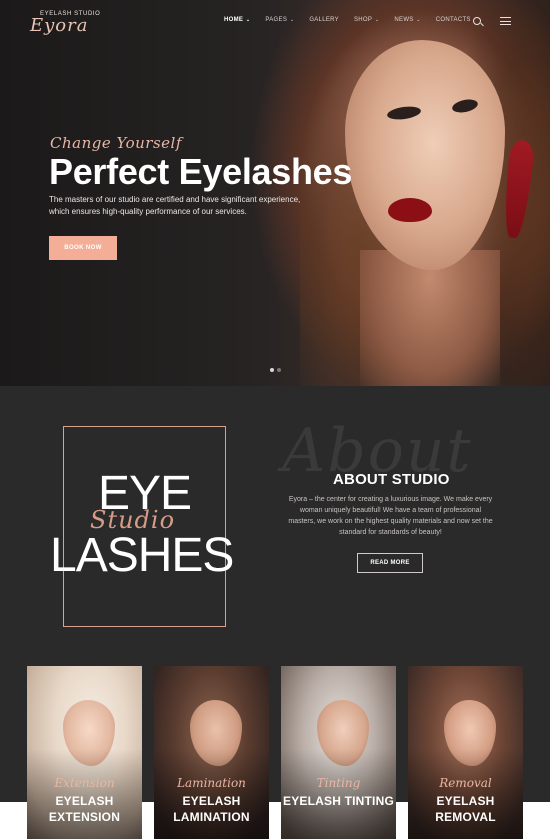 The height and width of the screenshot is (839, 550). I want to click on slider-pagination, so click(275, 370).